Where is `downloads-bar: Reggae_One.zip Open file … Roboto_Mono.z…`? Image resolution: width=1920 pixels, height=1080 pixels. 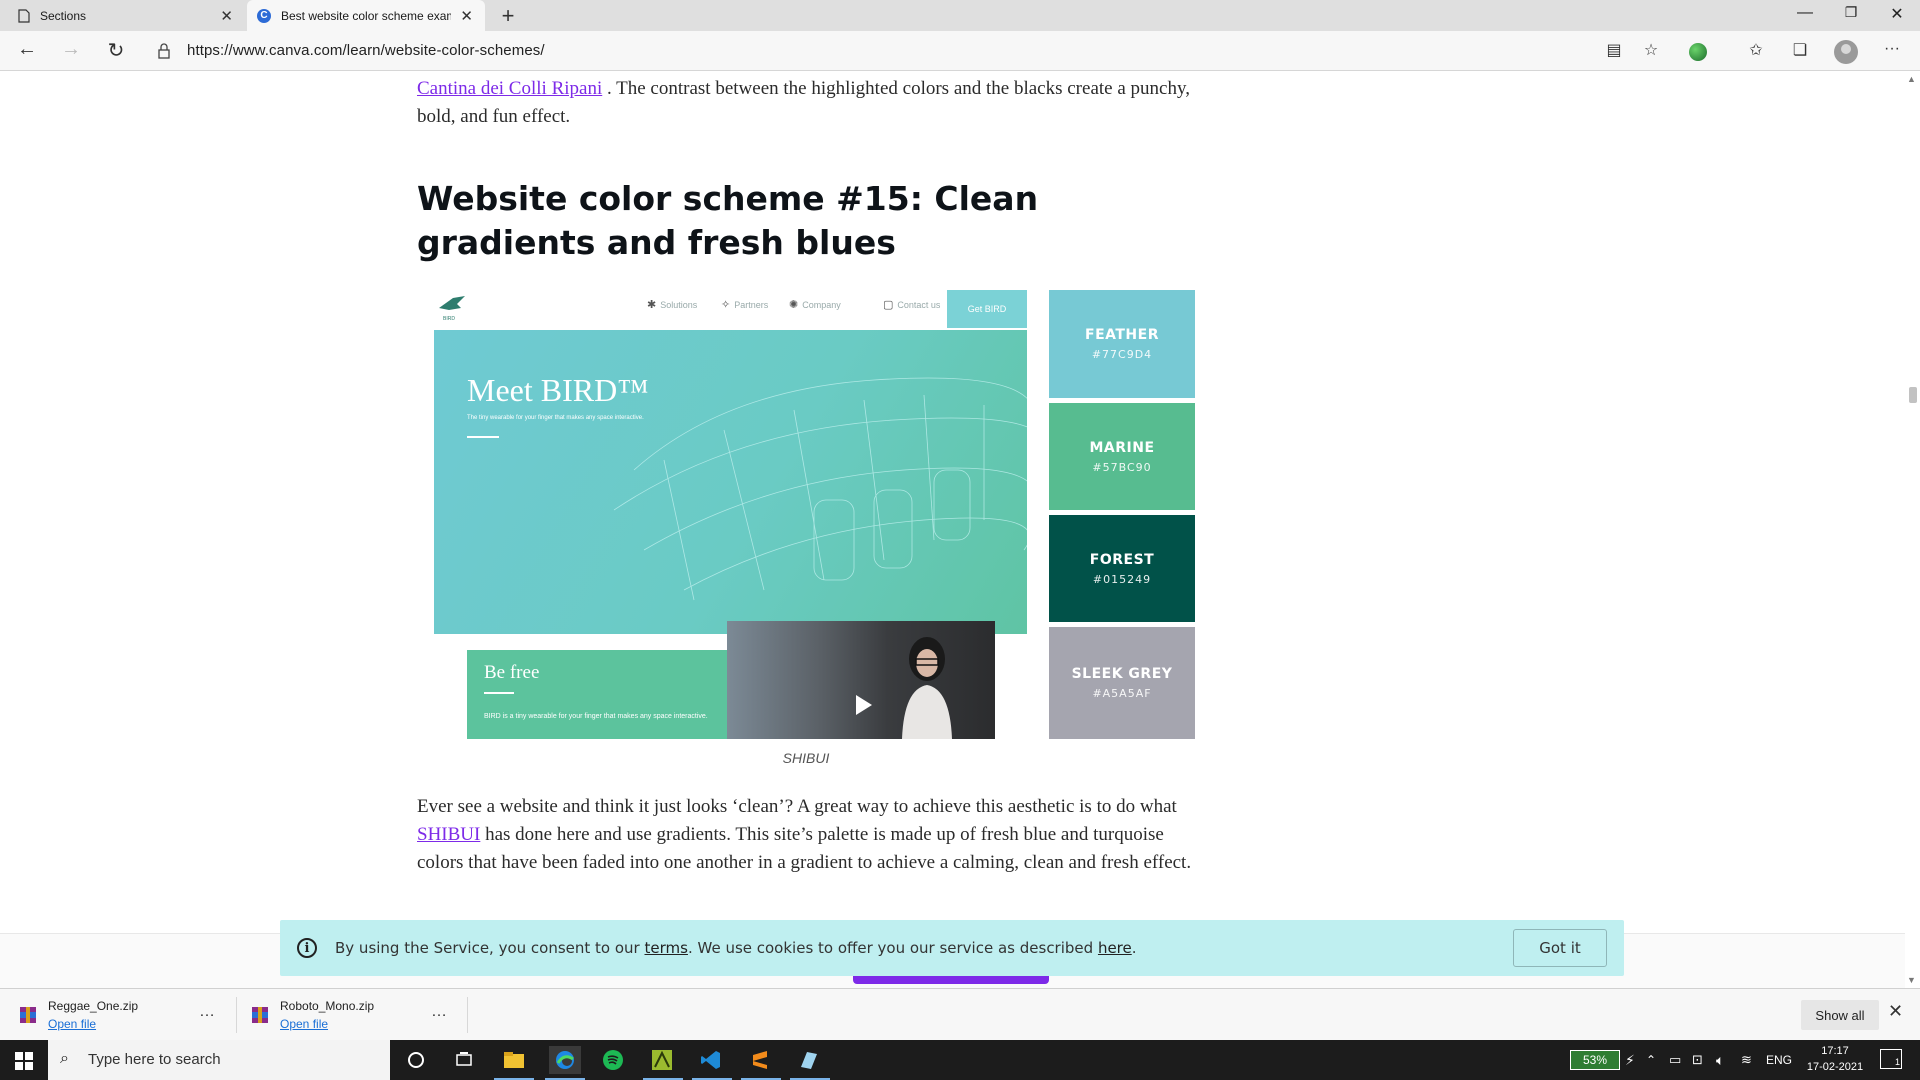 downloads-bar: Reggae_One.zip Open file … Roboto_Mono.z… is located at coordinates (960, 1014).